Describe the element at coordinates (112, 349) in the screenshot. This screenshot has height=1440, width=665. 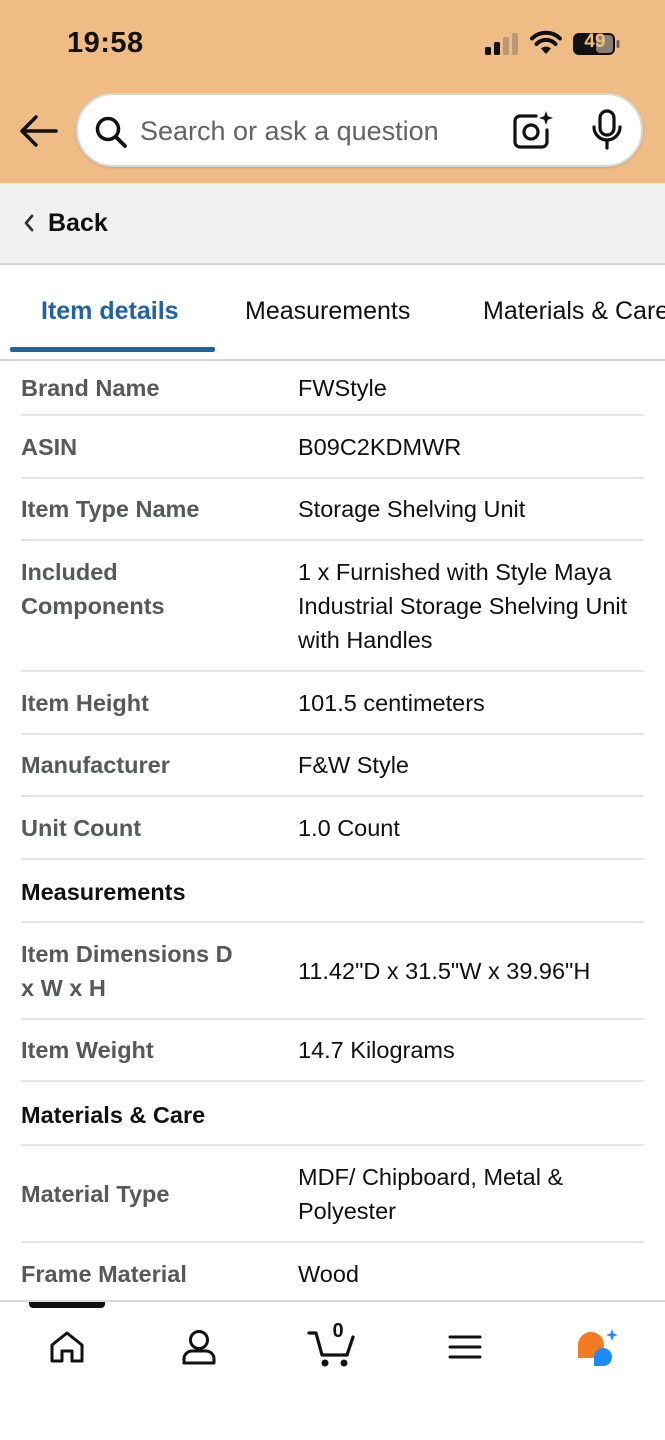
I see `active-tab-indicator` at that location.